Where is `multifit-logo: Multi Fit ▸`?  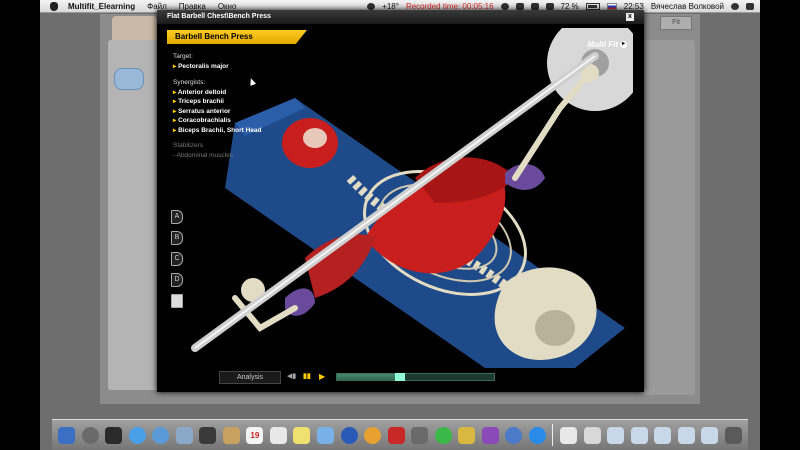
multifit-logo: Multi Fit ▸ is located at coordinates (607, 44).